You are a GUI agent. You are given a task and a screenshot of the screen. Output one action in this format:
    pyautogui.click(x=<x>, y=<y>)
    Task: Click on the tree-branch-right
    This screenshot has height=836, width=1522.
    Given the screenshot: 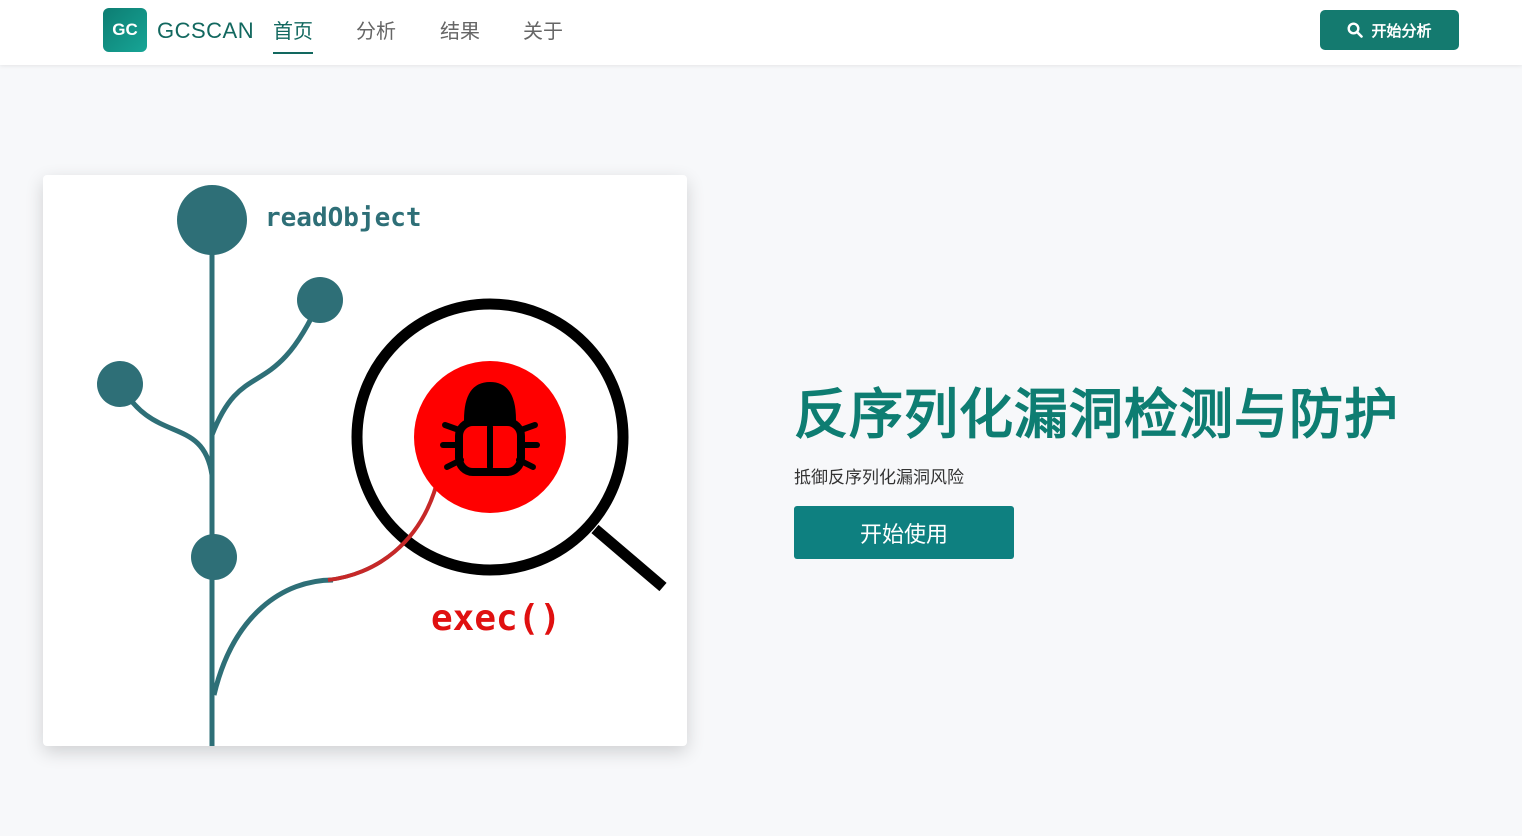 What is the action you would take?
    pyautogui.click(x=266, y=367)
    